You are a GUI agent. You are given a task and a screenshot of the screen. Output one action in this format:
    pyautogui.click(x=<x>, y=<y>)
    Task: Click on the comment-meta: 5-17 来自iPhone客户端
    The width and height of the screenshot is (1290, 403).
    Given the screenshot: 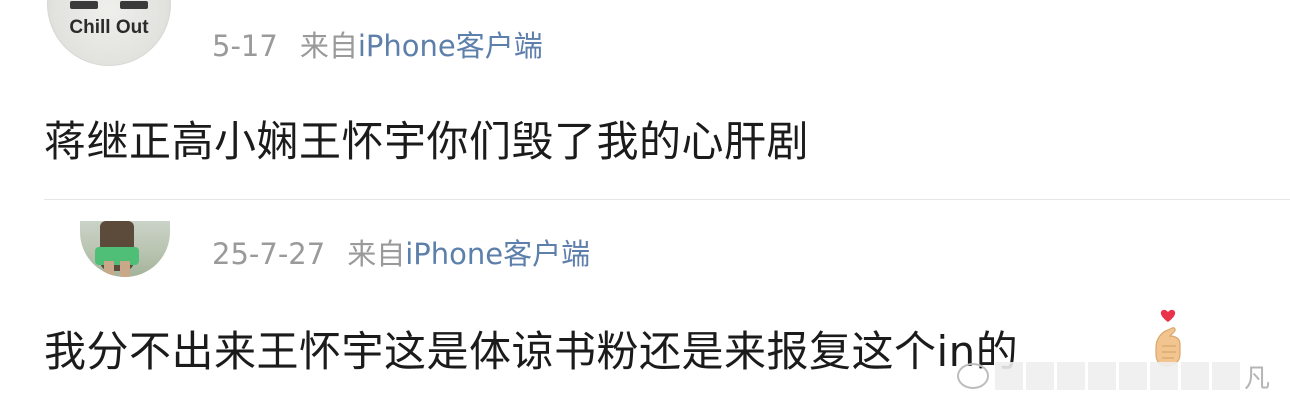 What is the action you would take?
    pyautogui.click(x=377, y=44)
    